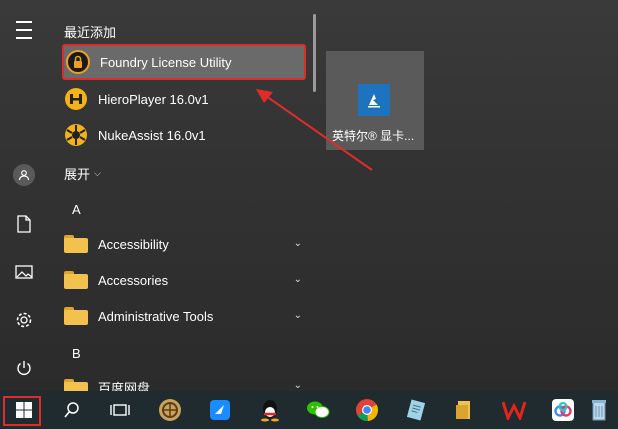  Describe the element at coordinates (563, 410) in the screenshot. I see `baidu-netdisk-icon` at that location.